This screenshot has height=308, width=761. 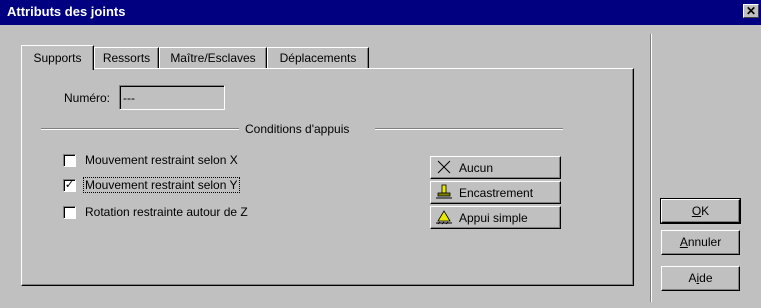 I want to click on cancel-label-suffix: nnuler, so click(x=704, y=242).